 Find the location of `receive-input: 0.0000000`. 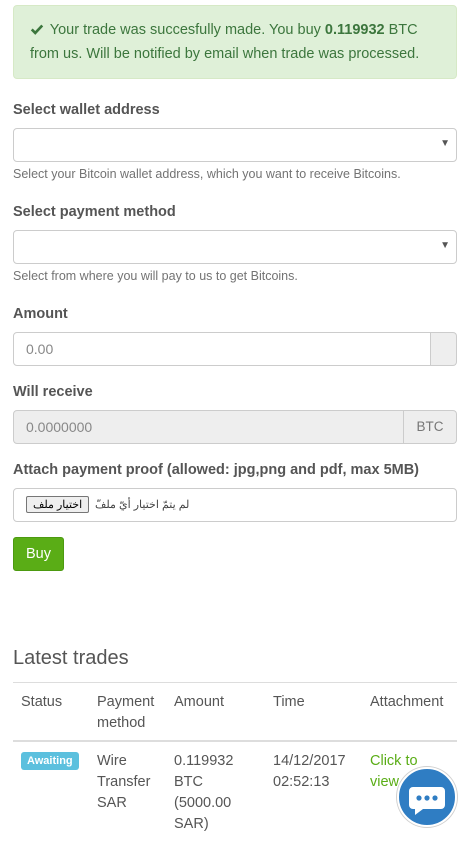

receive-input: 0.0000000 is located at coordinates (208, 427).